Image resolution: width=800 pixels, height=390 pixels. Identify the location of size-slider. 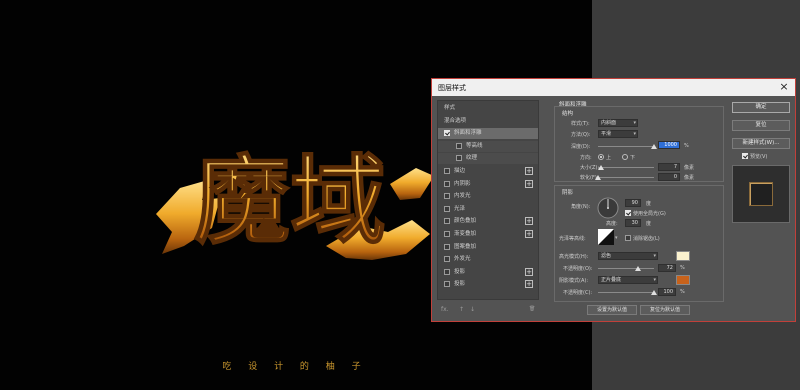
(626, 167).